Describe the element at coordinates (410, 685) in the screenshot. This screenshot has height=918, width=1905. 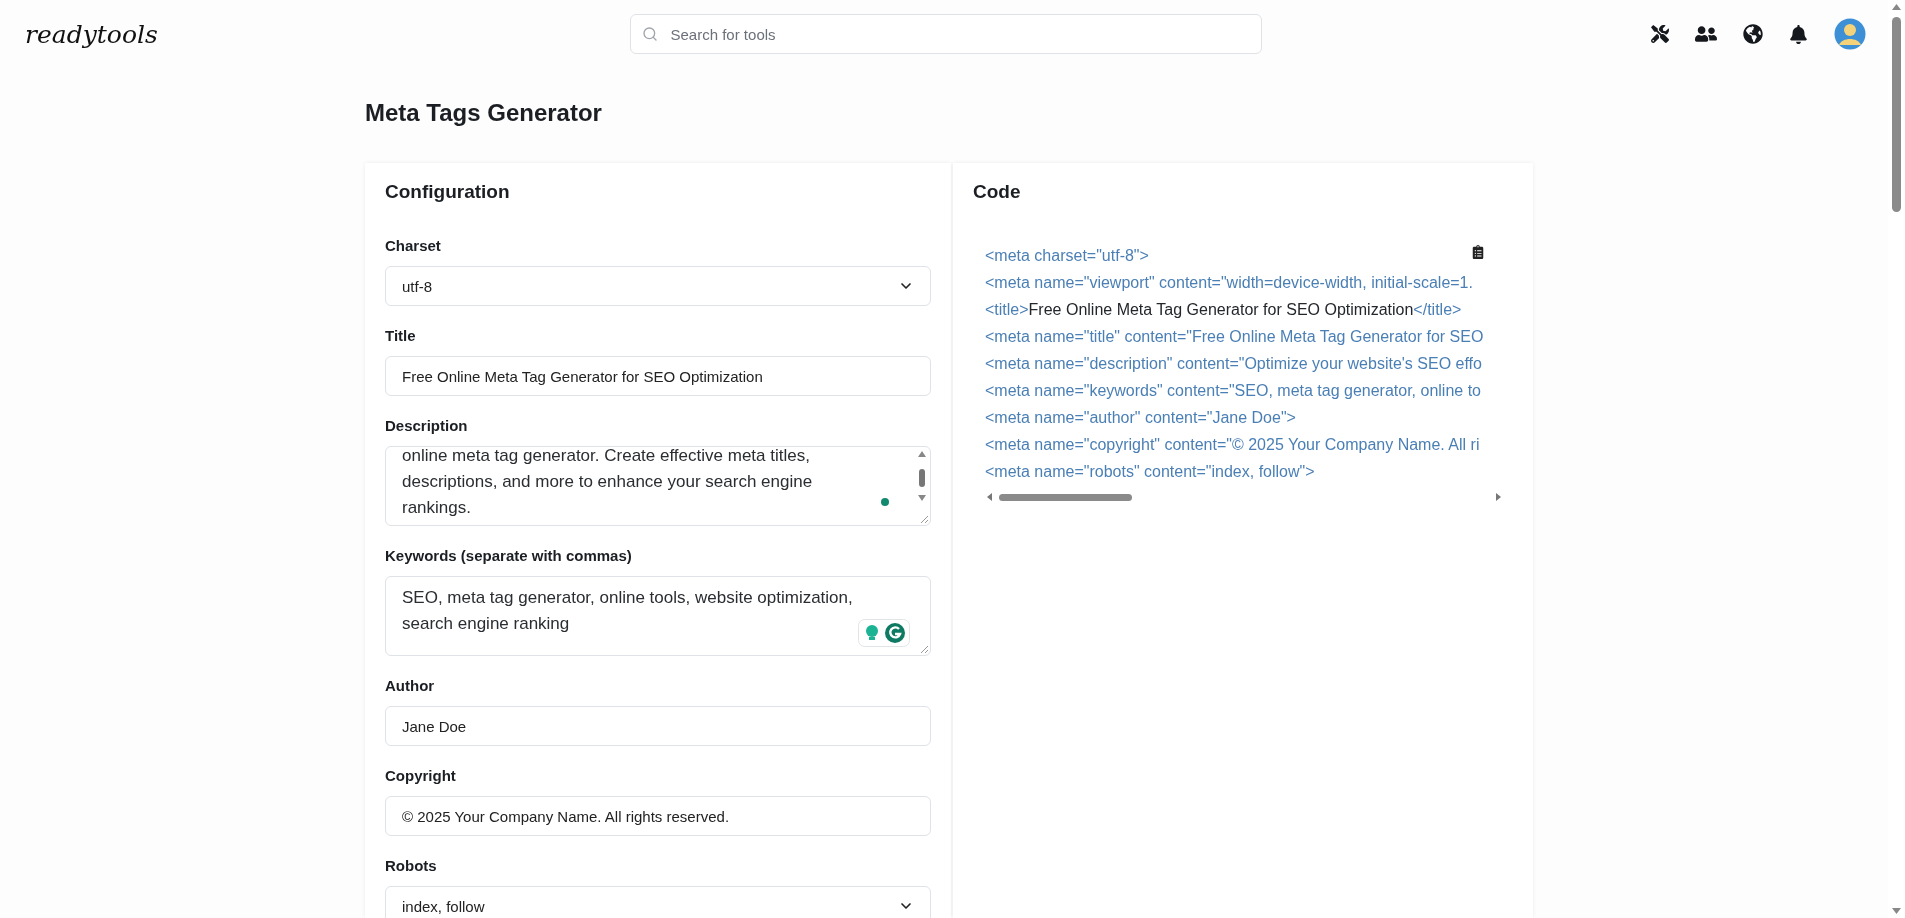
I see `field-label: Author` at that location.